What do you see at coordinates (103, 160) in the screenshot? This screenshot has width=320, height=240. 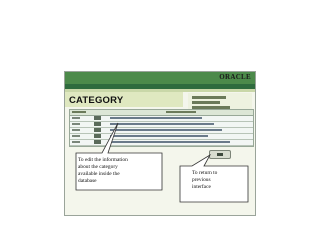 I see `callout-line: To edit the information` at bounding box center [103, 160].